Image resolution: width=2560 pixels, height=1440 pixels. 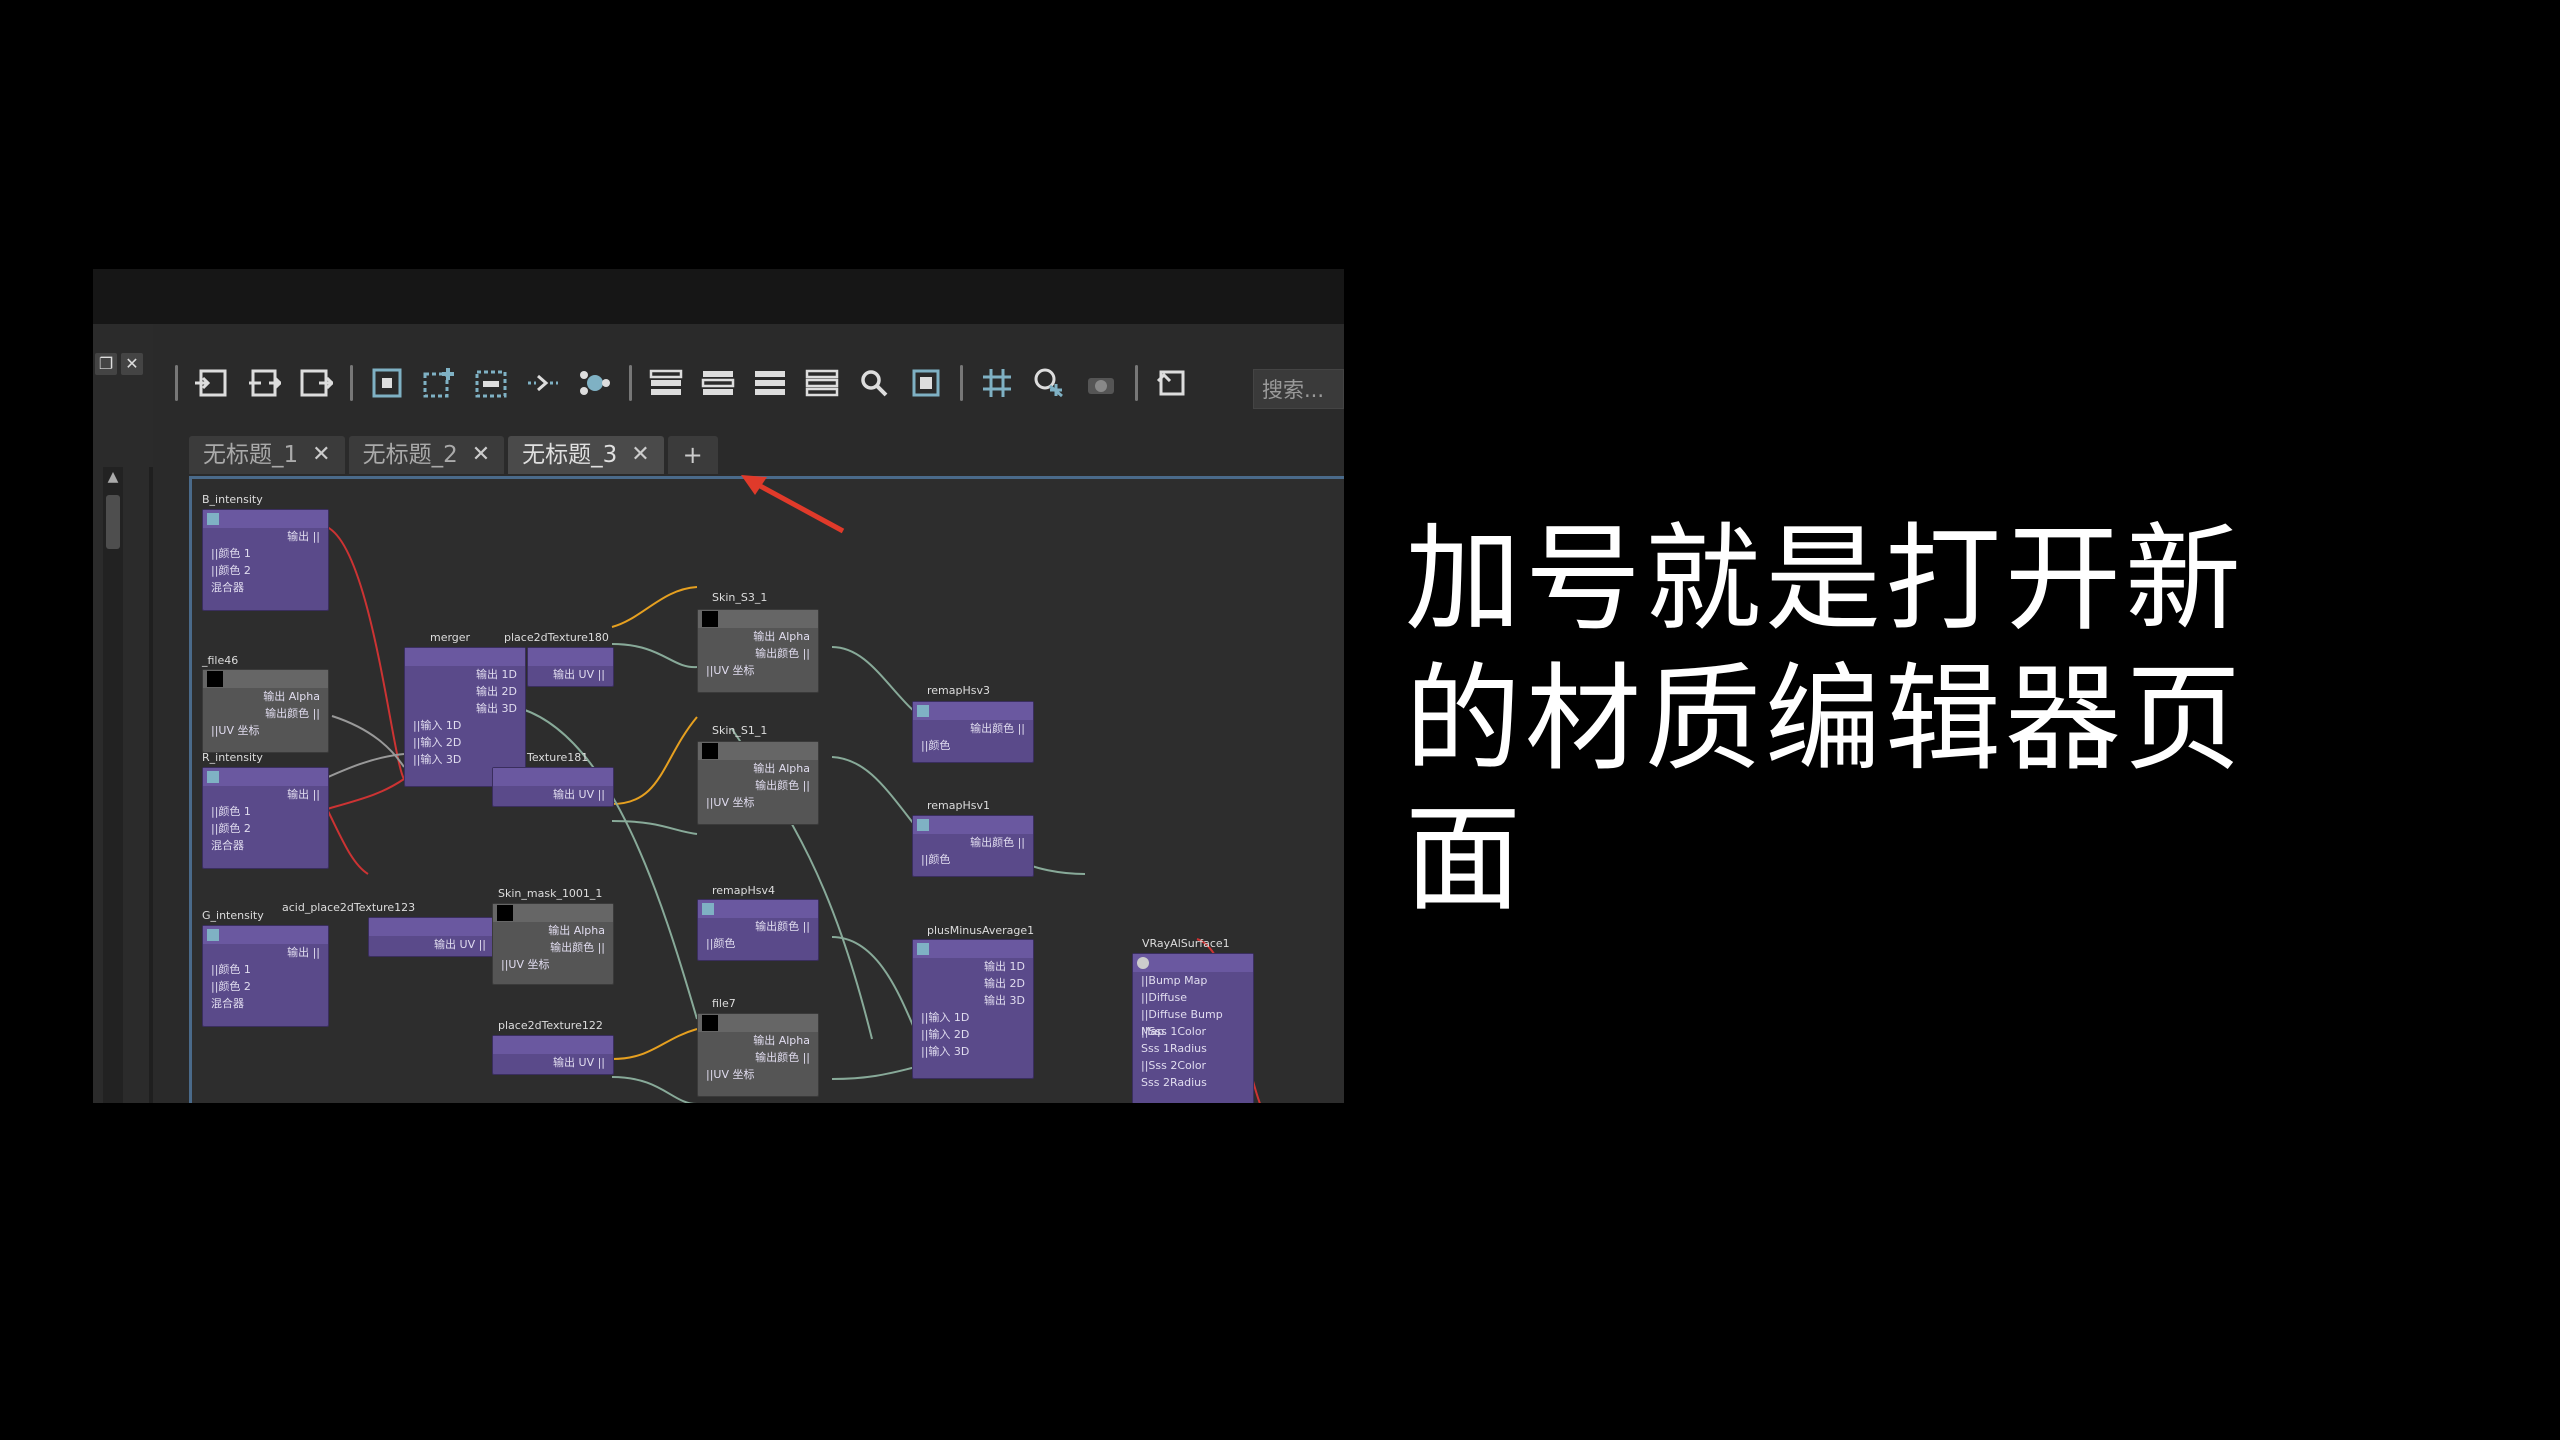 What do you see at coordinates (553, 944) in the screenshot?
I see `node-skin-mask: 输出 Alpha 输出颜色 || ||UV 坐标` at bounding box center [553, 944].